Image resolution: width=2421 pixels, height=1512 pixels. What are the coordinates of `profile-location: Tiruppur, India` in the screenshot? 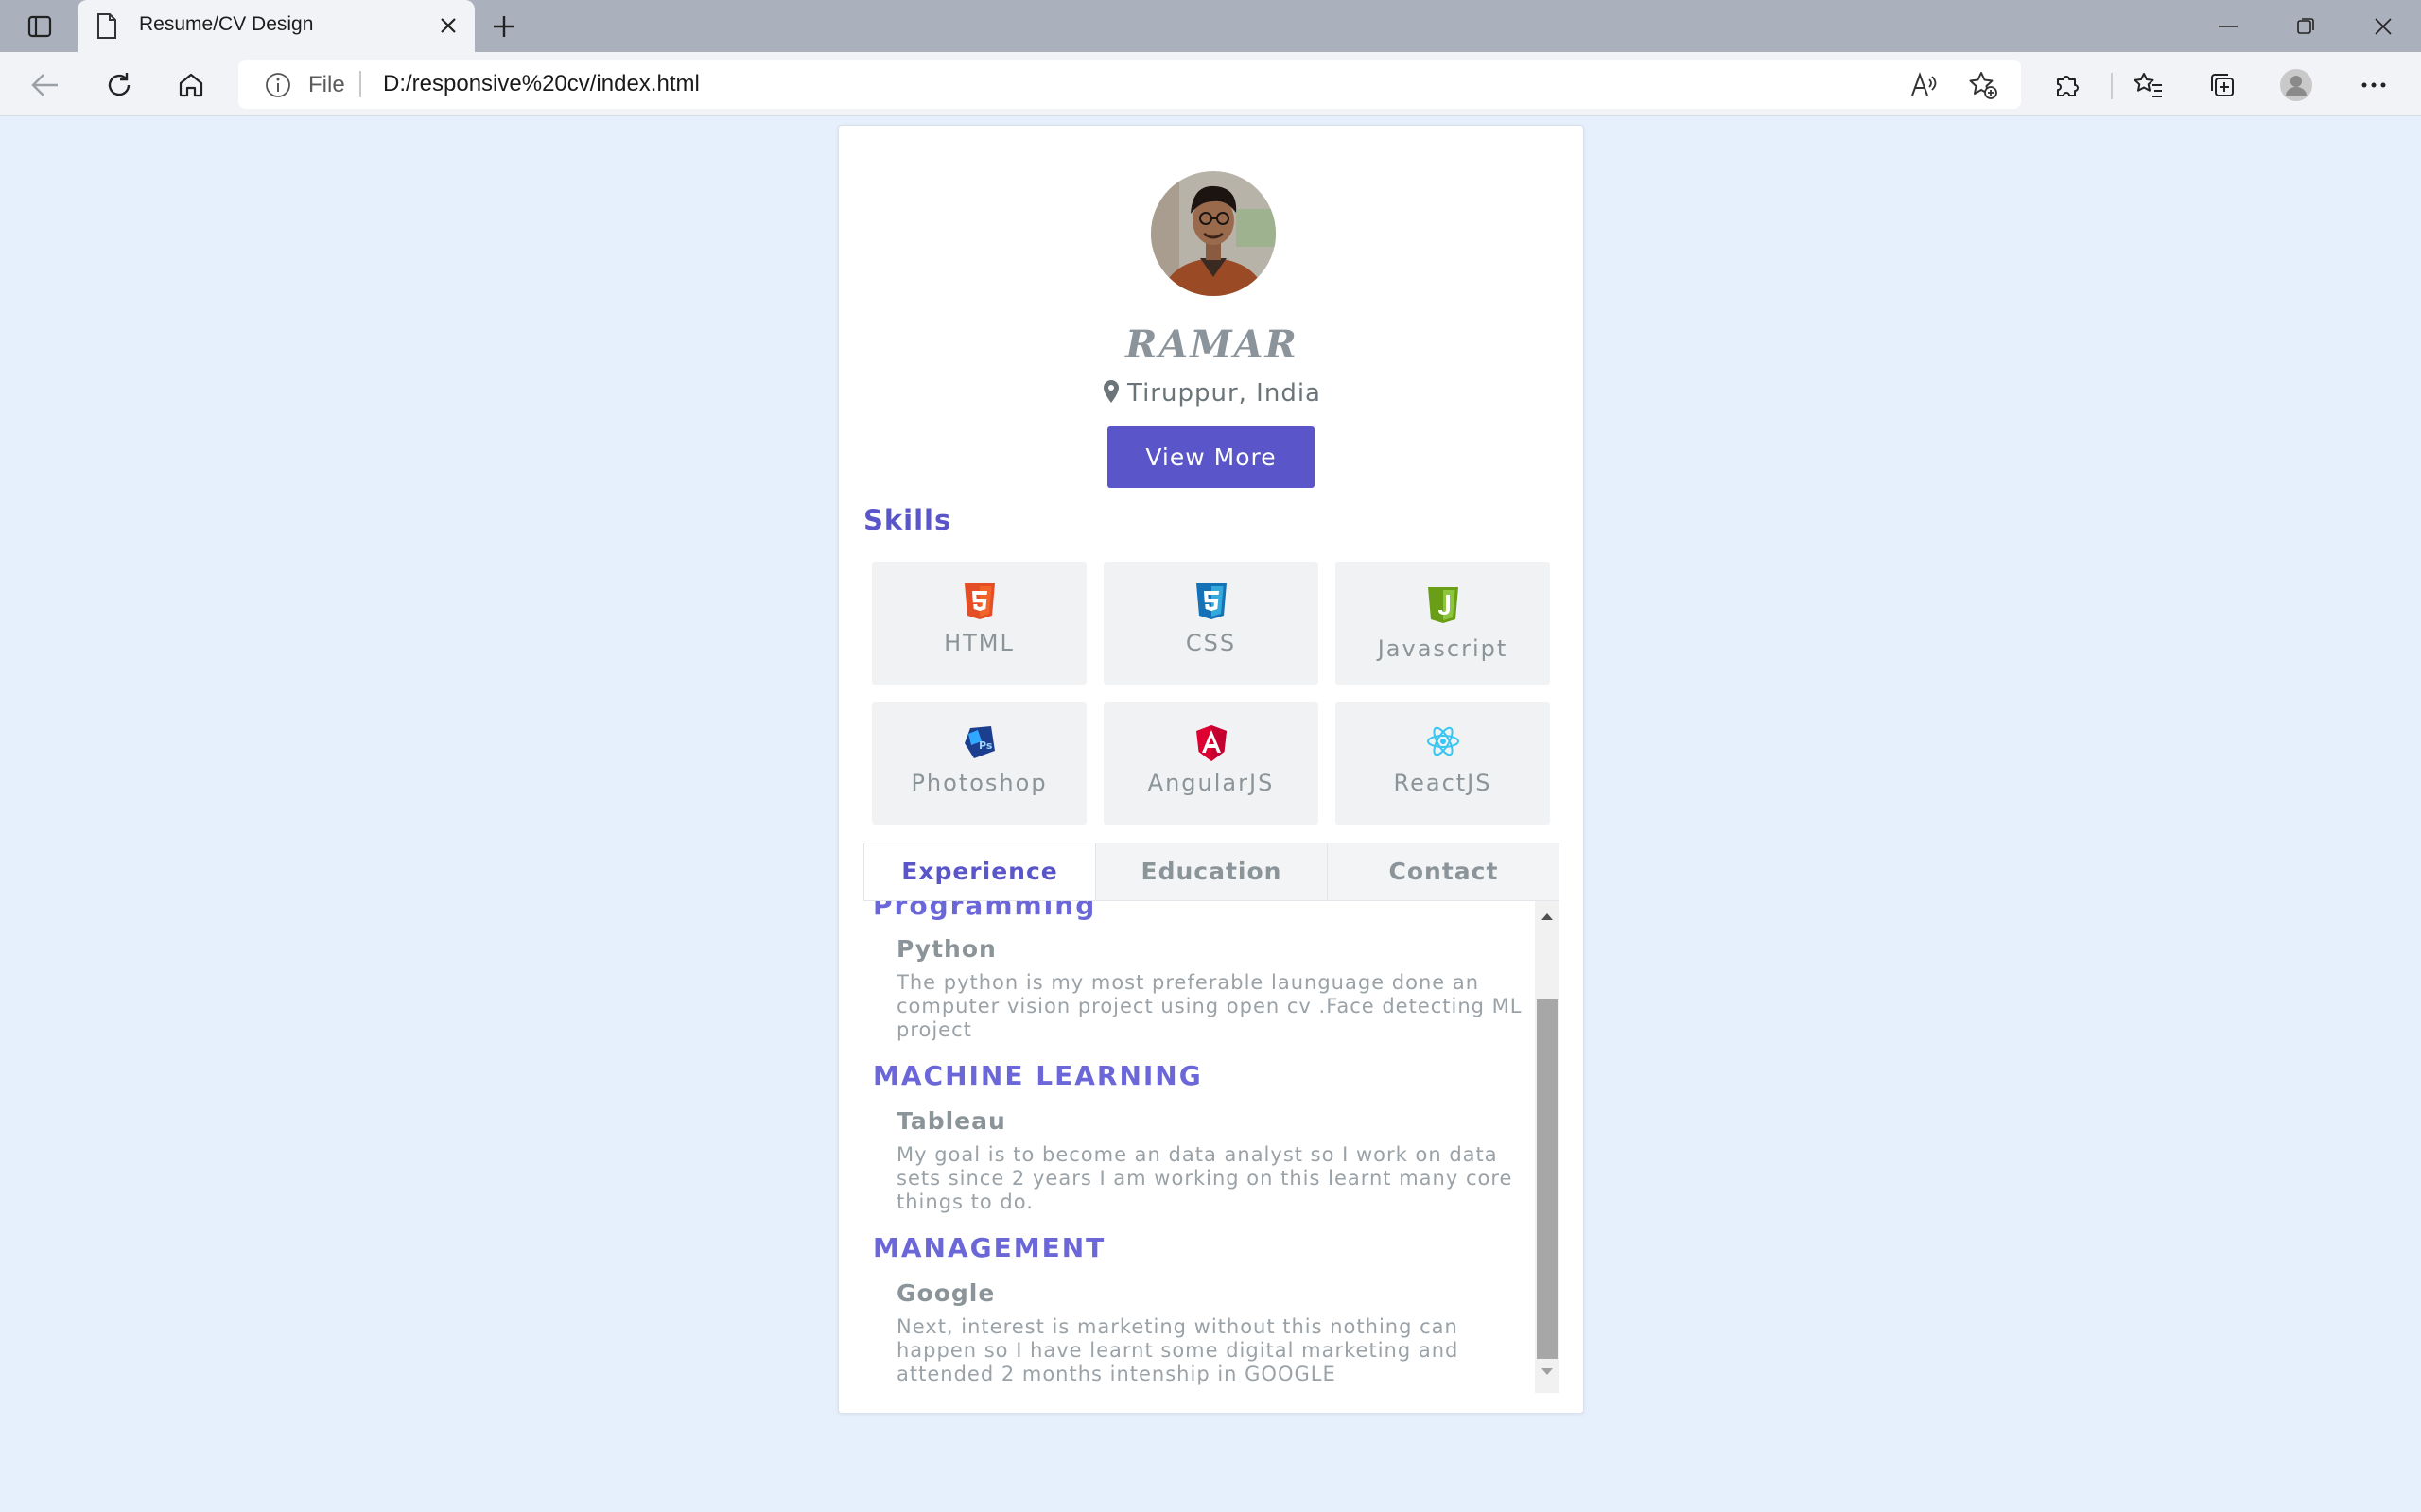 It's located at (1212, 393).